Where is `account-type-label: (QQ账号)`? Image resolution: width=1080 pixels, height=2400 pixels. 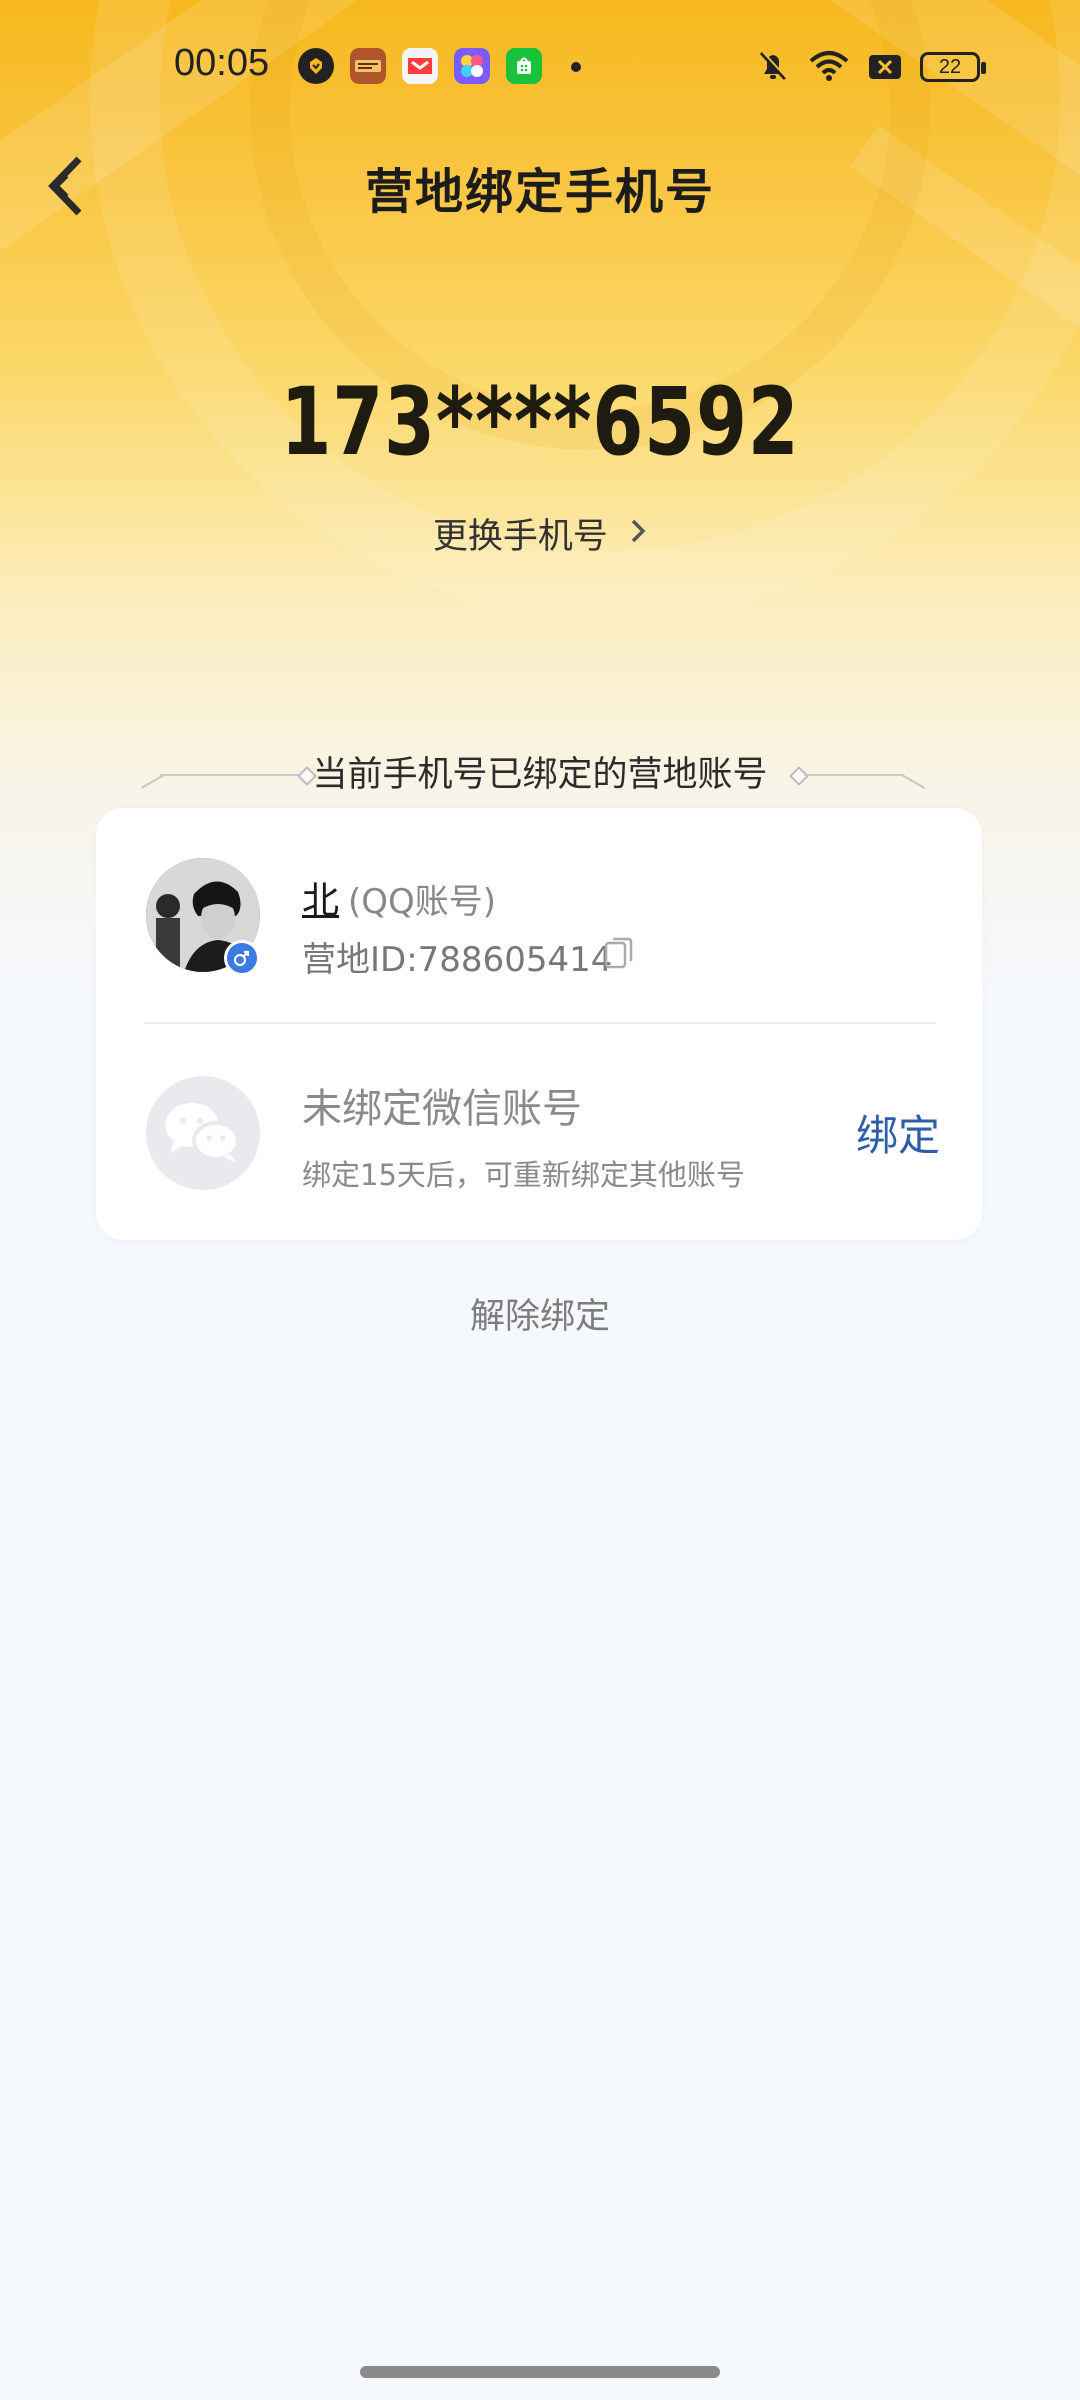
account-type-label: (QQ账号) is located at coordinates (422, 902).